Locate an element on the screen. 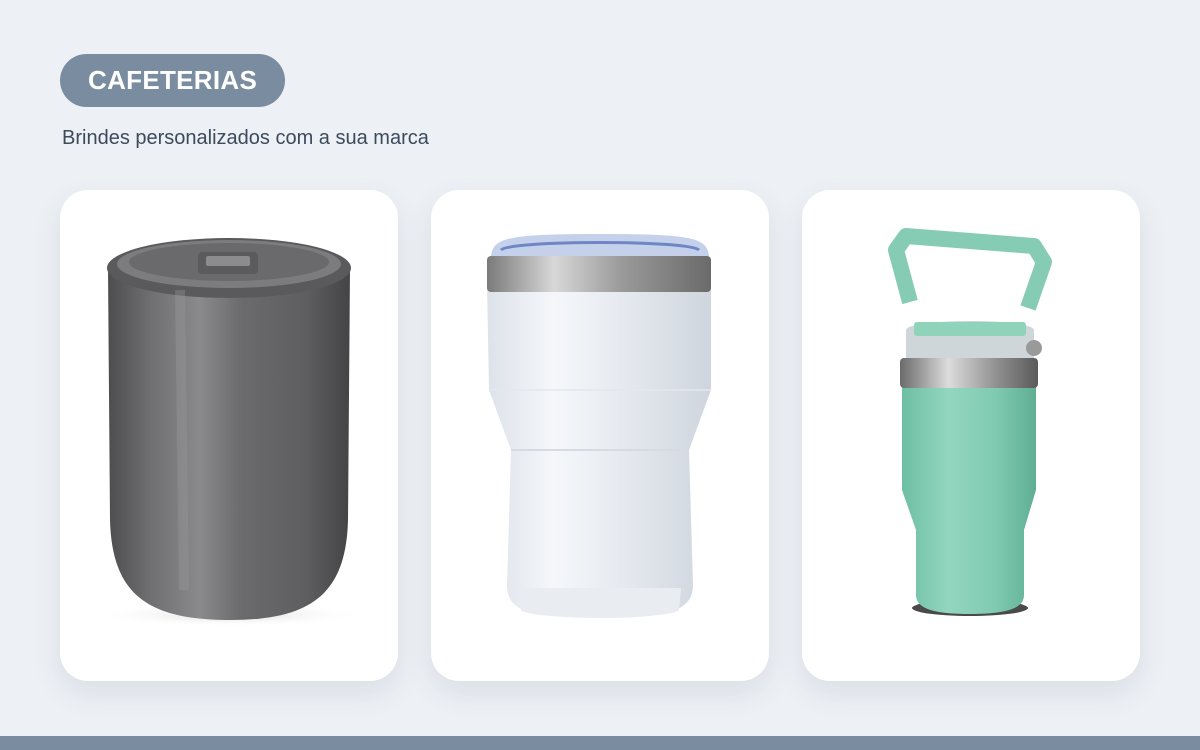  gray-tumbler-image is located at coordinates (230, 432).